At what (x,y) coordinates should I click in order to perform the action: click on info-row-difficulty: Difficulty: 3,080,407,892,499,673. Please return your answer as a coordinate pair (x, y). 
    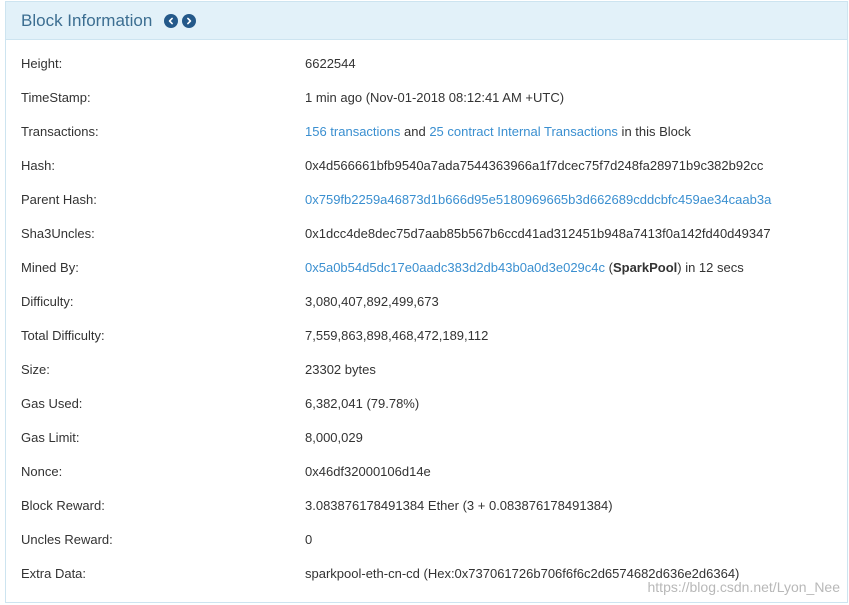
    Looking at the image, I should click on (426, 301).